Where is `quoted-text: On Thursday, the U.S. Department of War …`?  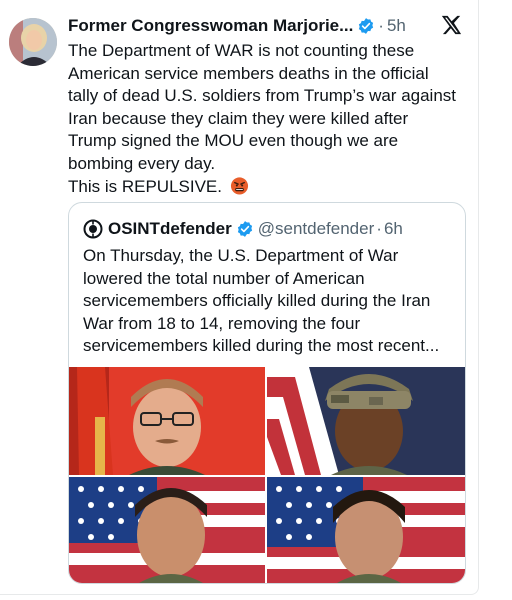 quoted-text: On Thursday, the U.S. Department of War … is located at coordinates (261, 301).